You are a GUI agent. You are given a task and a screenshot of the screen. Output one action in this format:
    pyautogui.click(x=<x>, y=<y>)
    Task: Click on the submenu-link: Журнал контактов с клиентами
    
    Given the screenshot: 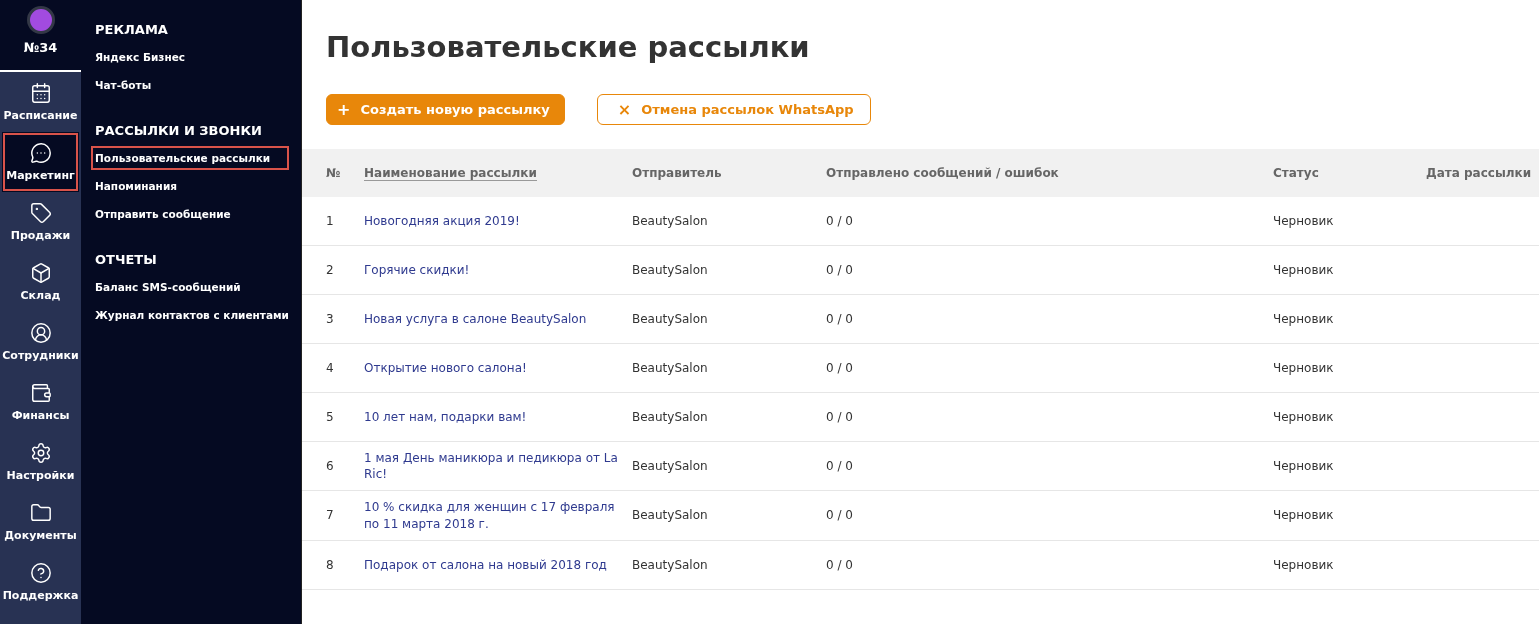 What is the action you would take?
    pyautogui.click(x=190, y=315)
    